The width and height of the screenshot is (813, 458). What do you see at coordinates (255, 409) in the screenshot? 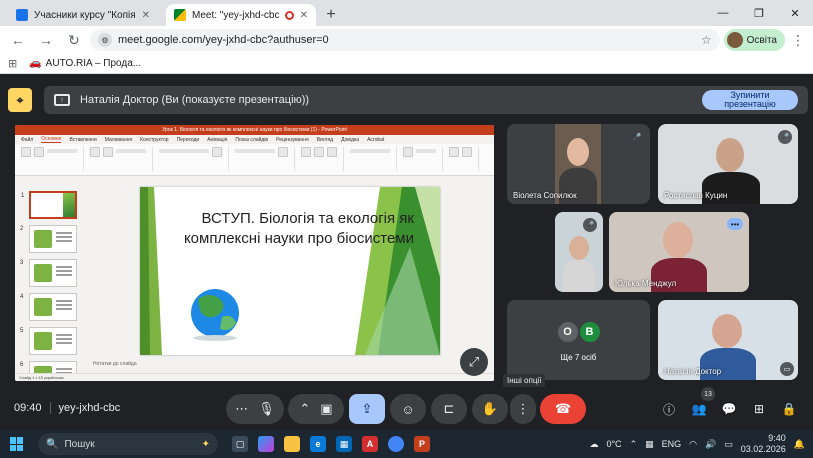
I see `mic-button: ⋯ 🎙` at bounding box center [255, 409].